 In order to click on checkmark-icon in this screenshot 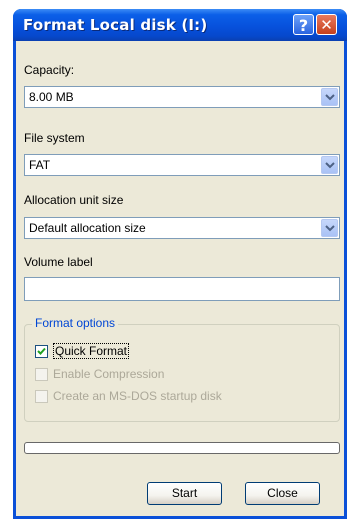, I will do `click(41, 351)`.